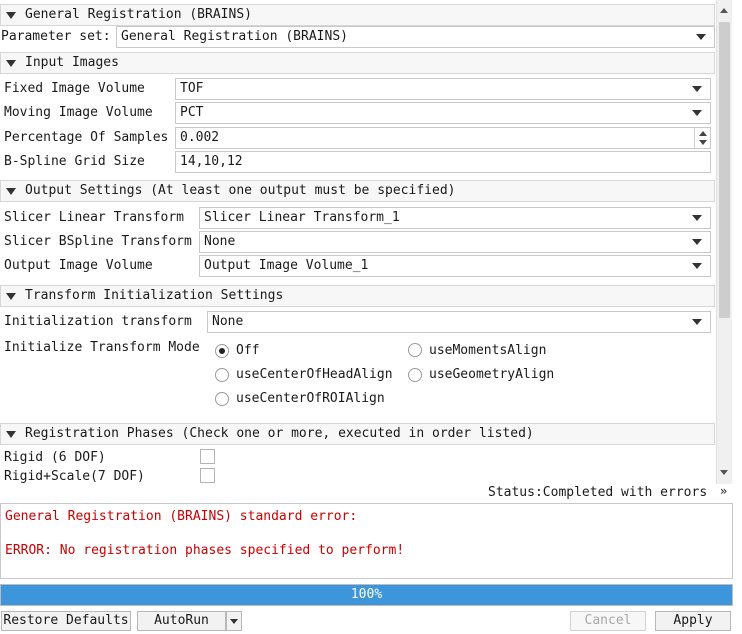  Describe the element at coordinates (66, 621) in the screenshot. I see `restore-defaults-button: Restore Defaults` at that location.